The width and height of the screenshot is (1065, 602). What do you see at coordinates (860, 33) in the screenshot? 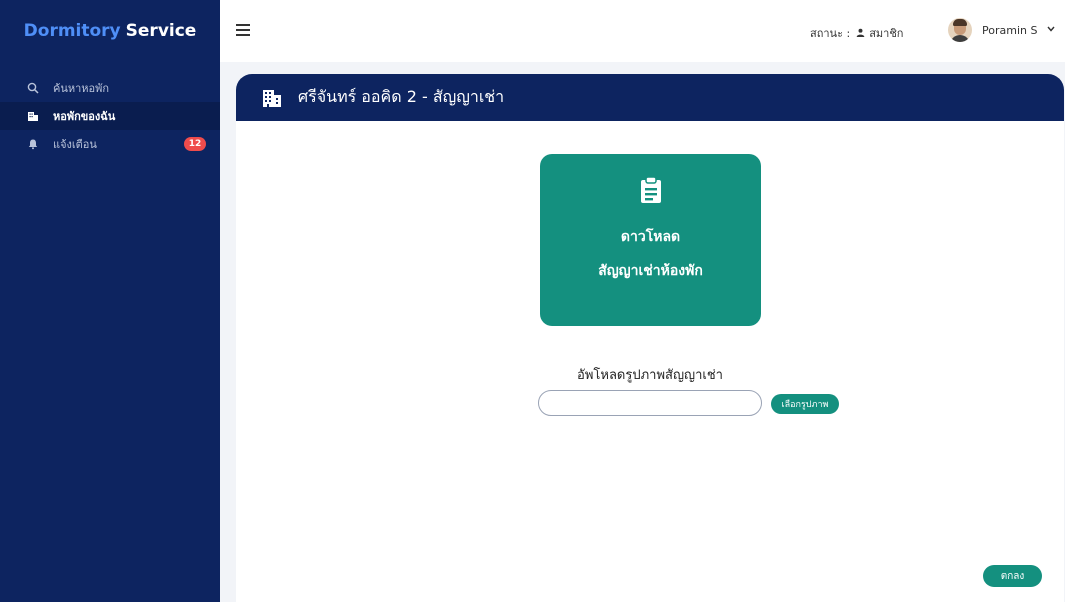
I see `person-icon` at bounding box center [860, 33].